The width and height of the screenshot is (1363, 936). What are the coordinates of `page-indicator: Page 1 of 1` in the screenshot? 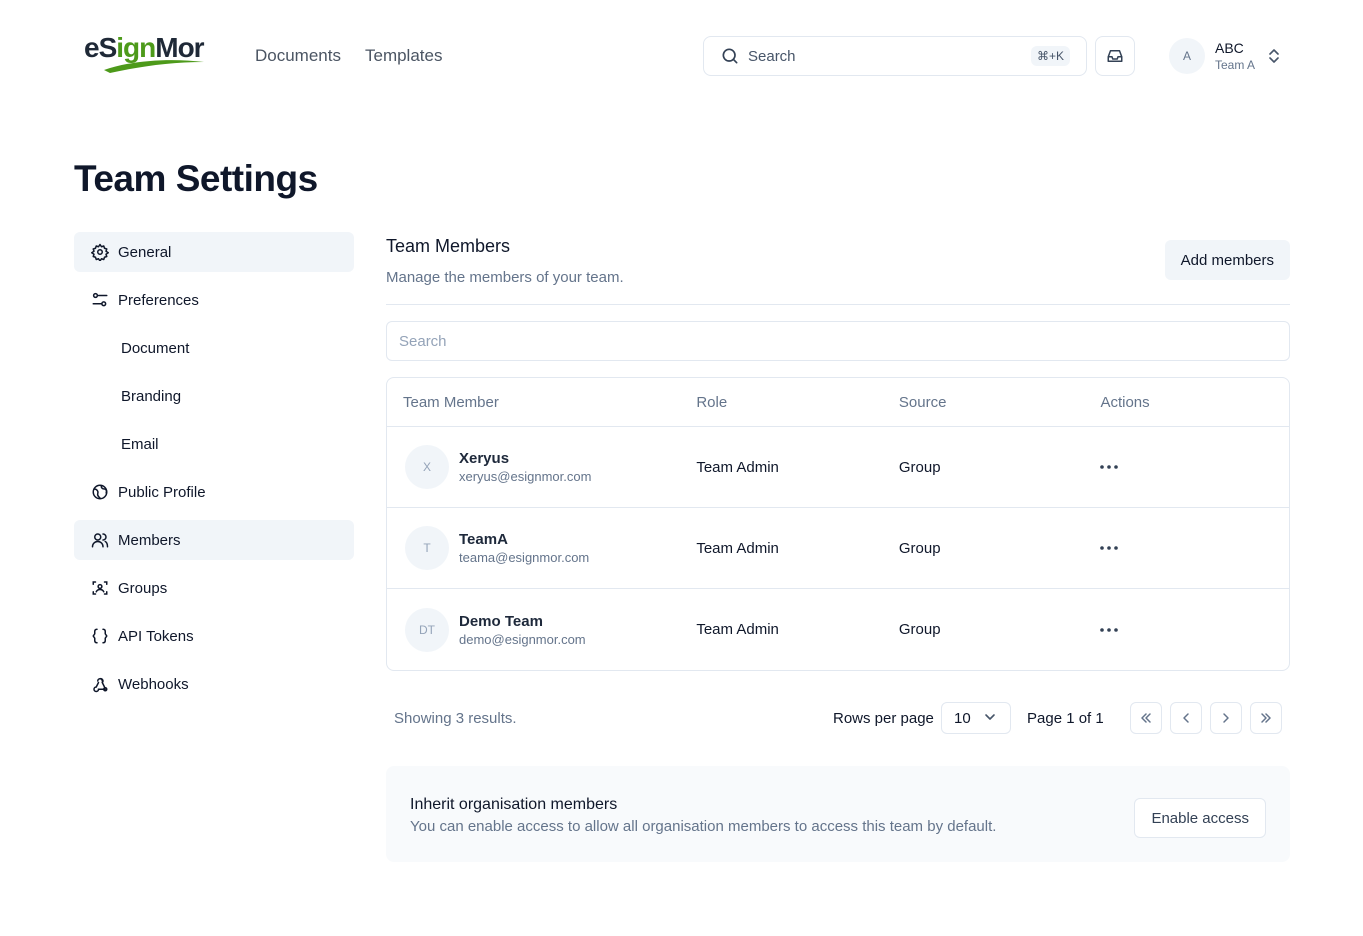 It's located at (1065, 718).